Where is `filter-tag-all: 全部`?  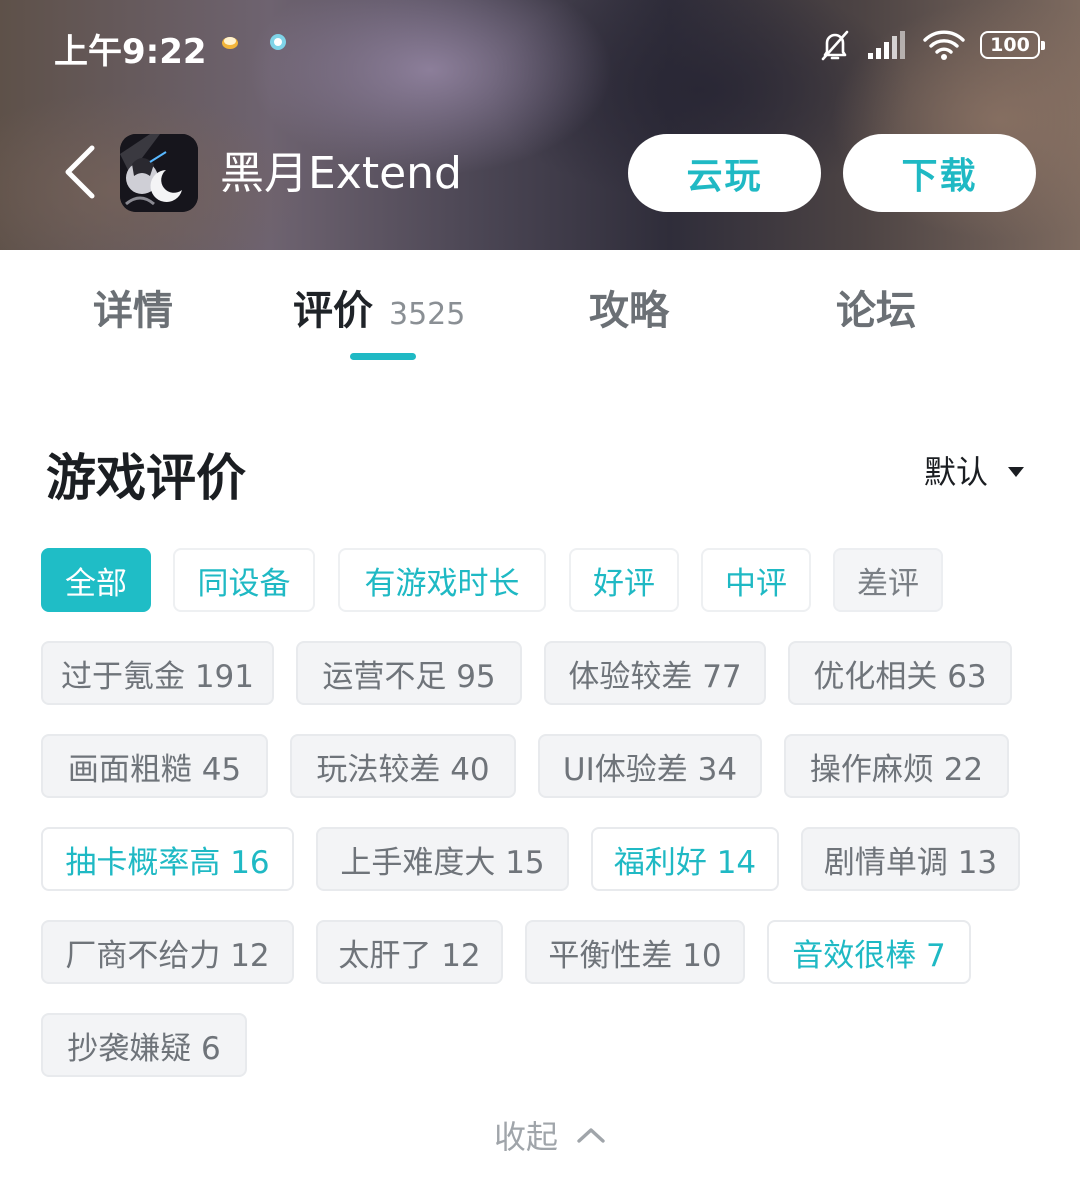
filter-tag-all: 全部 is located at coordinates (96, 580).